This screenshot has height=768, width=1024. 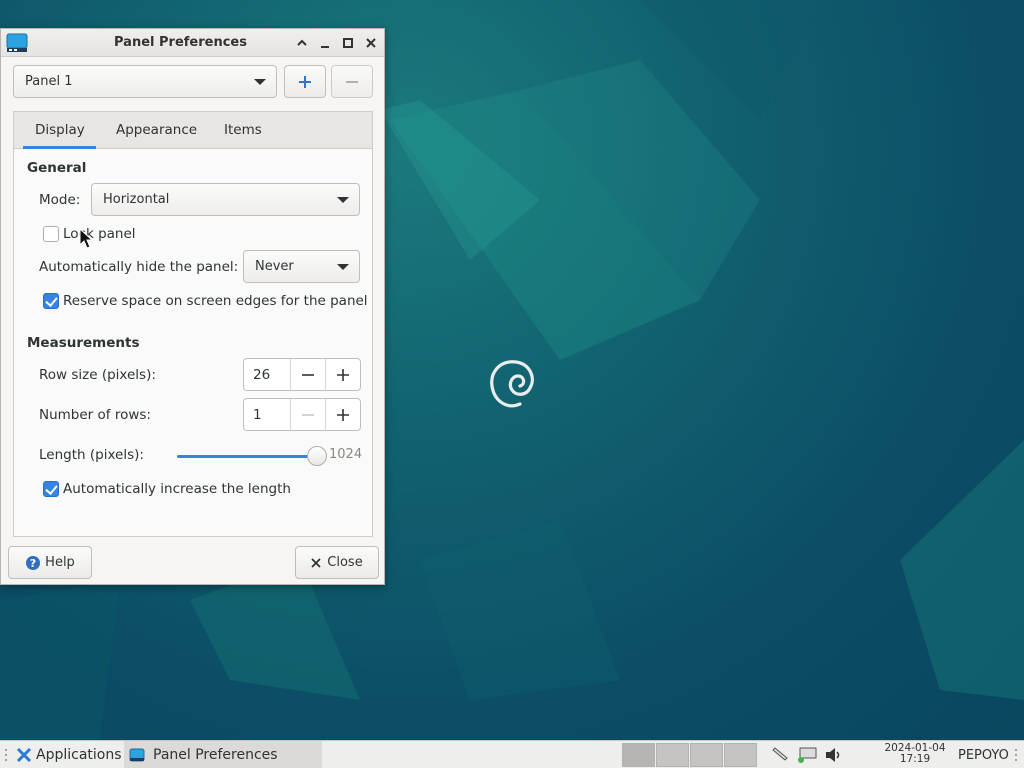 I want to click on close-label: Close, so click(x=345, y=562).